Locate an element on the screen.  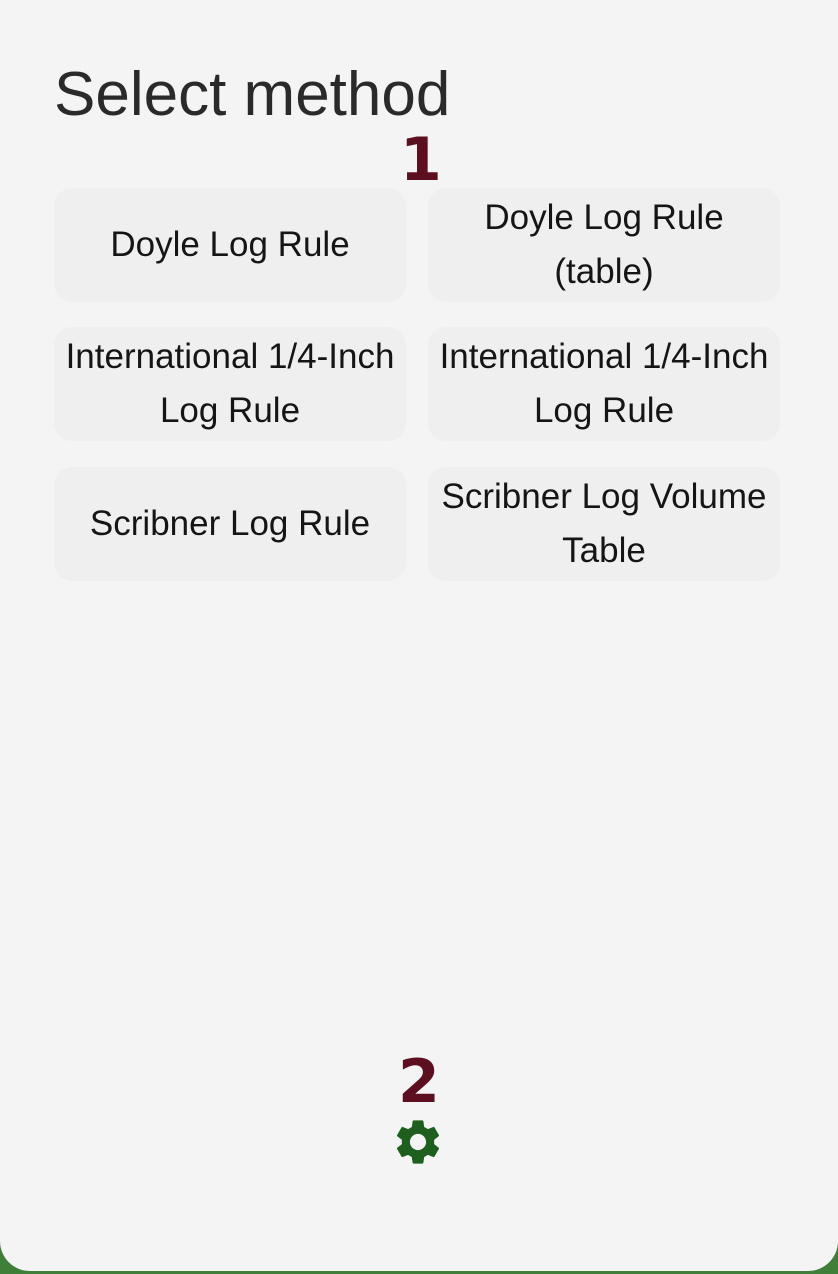
method-button-label: Doyle Log Rule (table) is located at coordinates (604, 244).